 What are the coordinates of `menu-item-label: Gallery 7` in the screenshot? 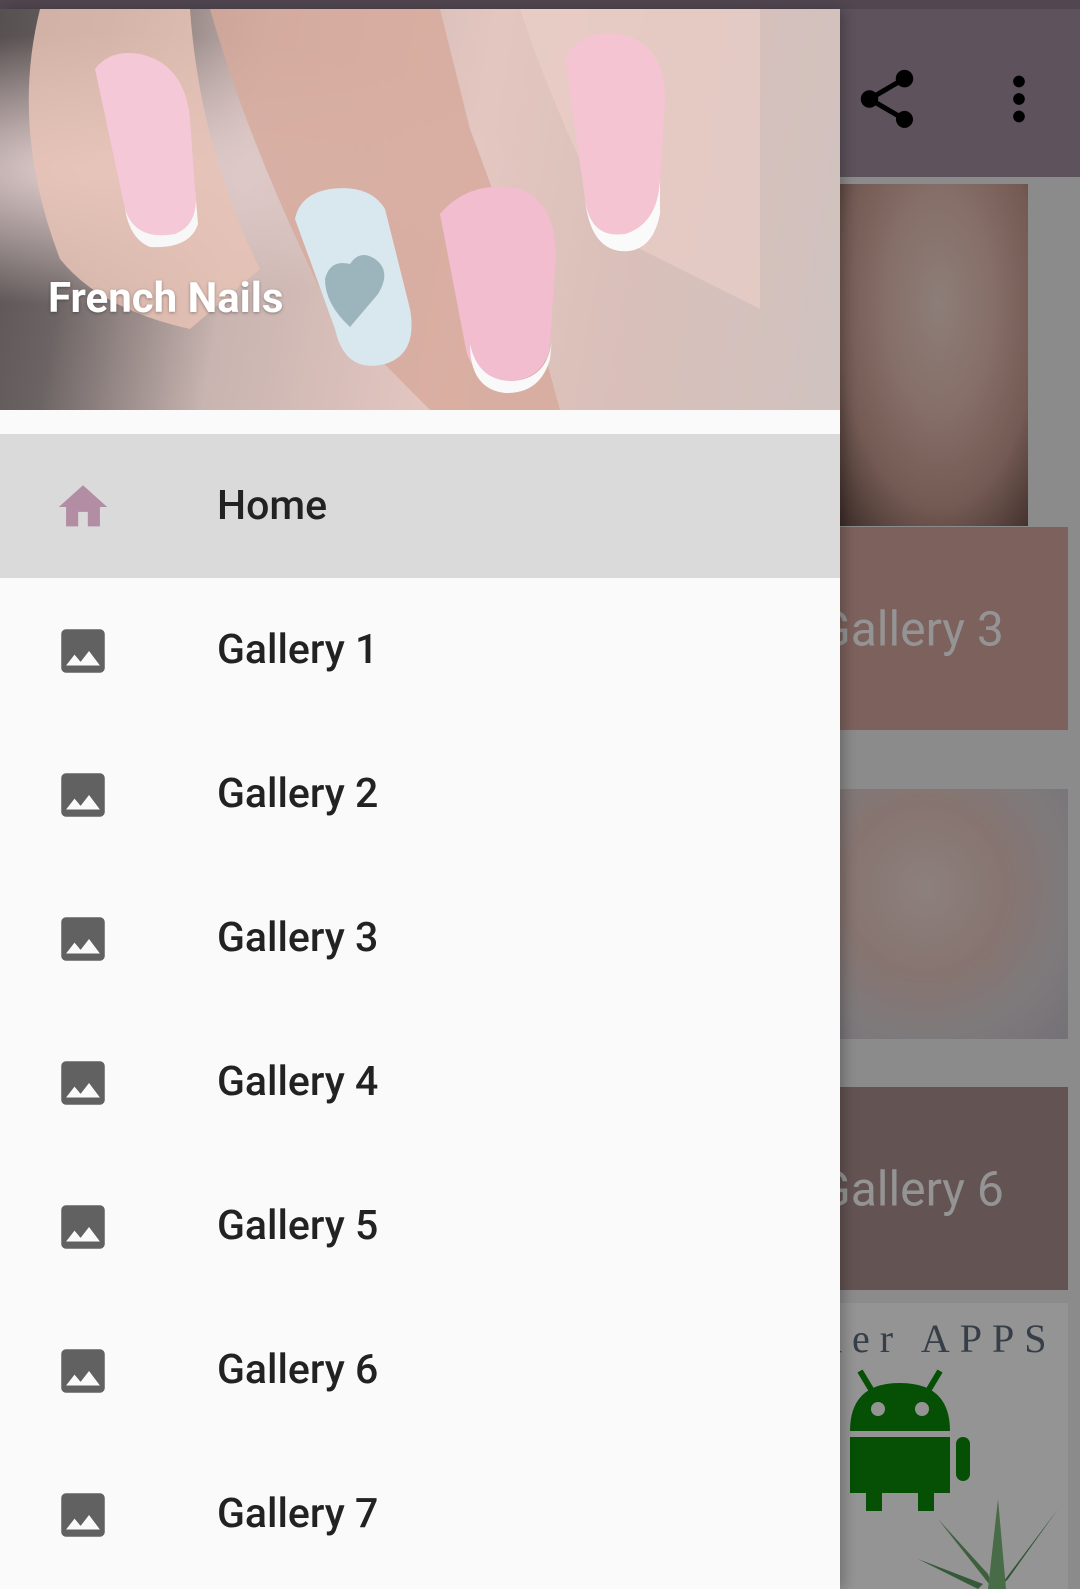 It's located at (298, 1514).